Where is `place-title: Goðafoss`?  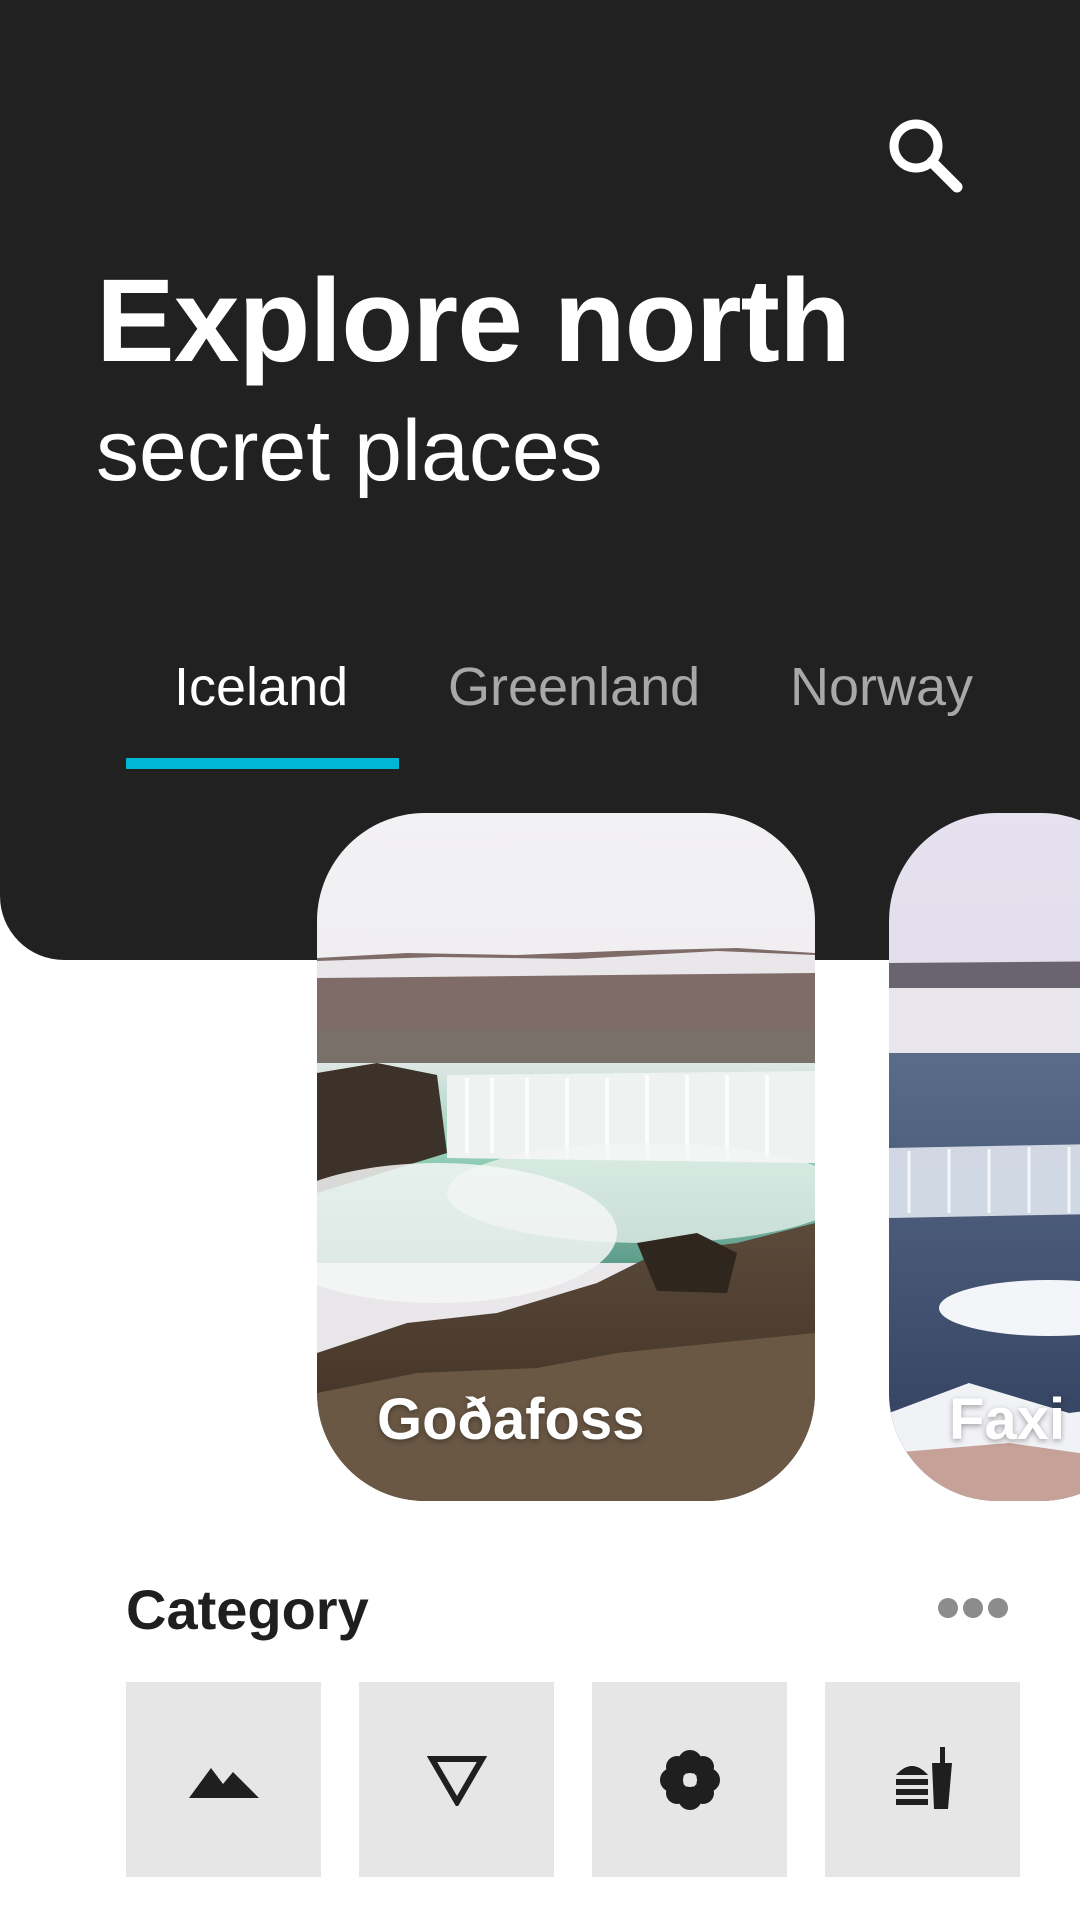 place-title: Goðafoss is located at coordinates (511, 1419).